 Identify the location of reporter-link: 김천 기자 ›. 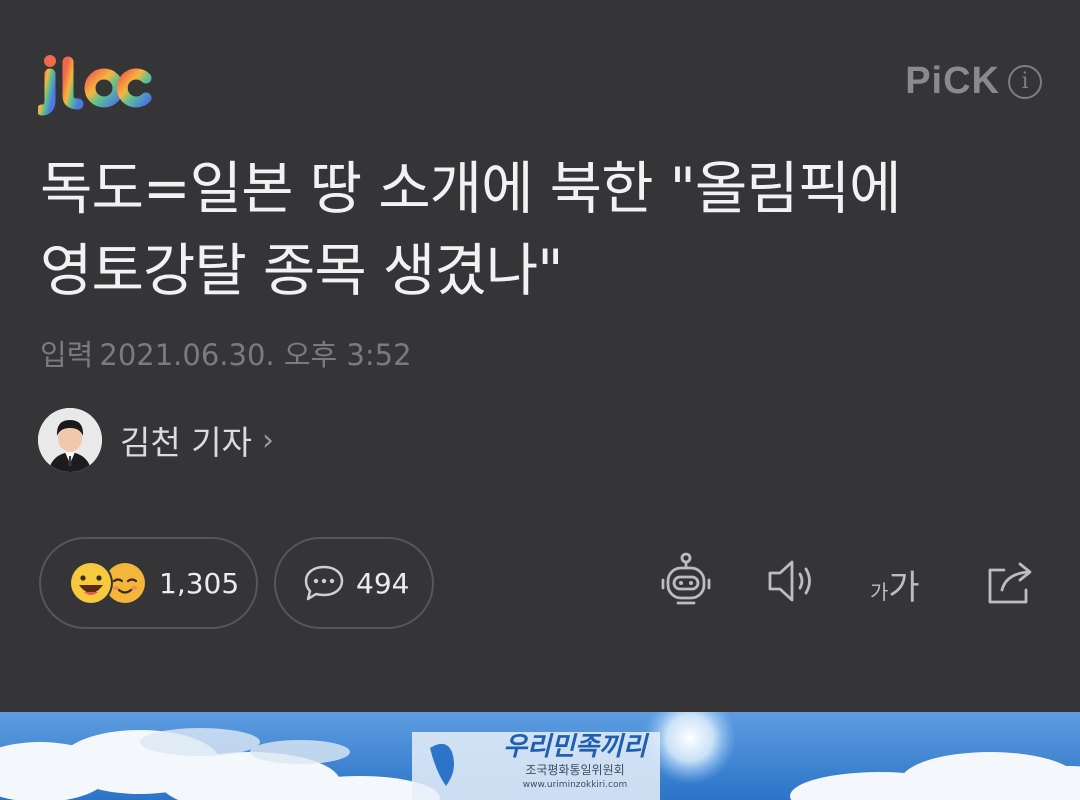
(156, 440).